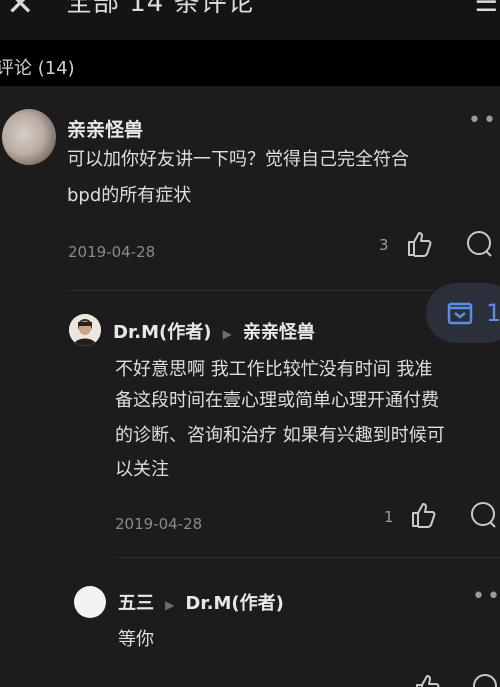  Describe the element at coordinates (307, 557) in the screenshot. I see `divider` at that location.